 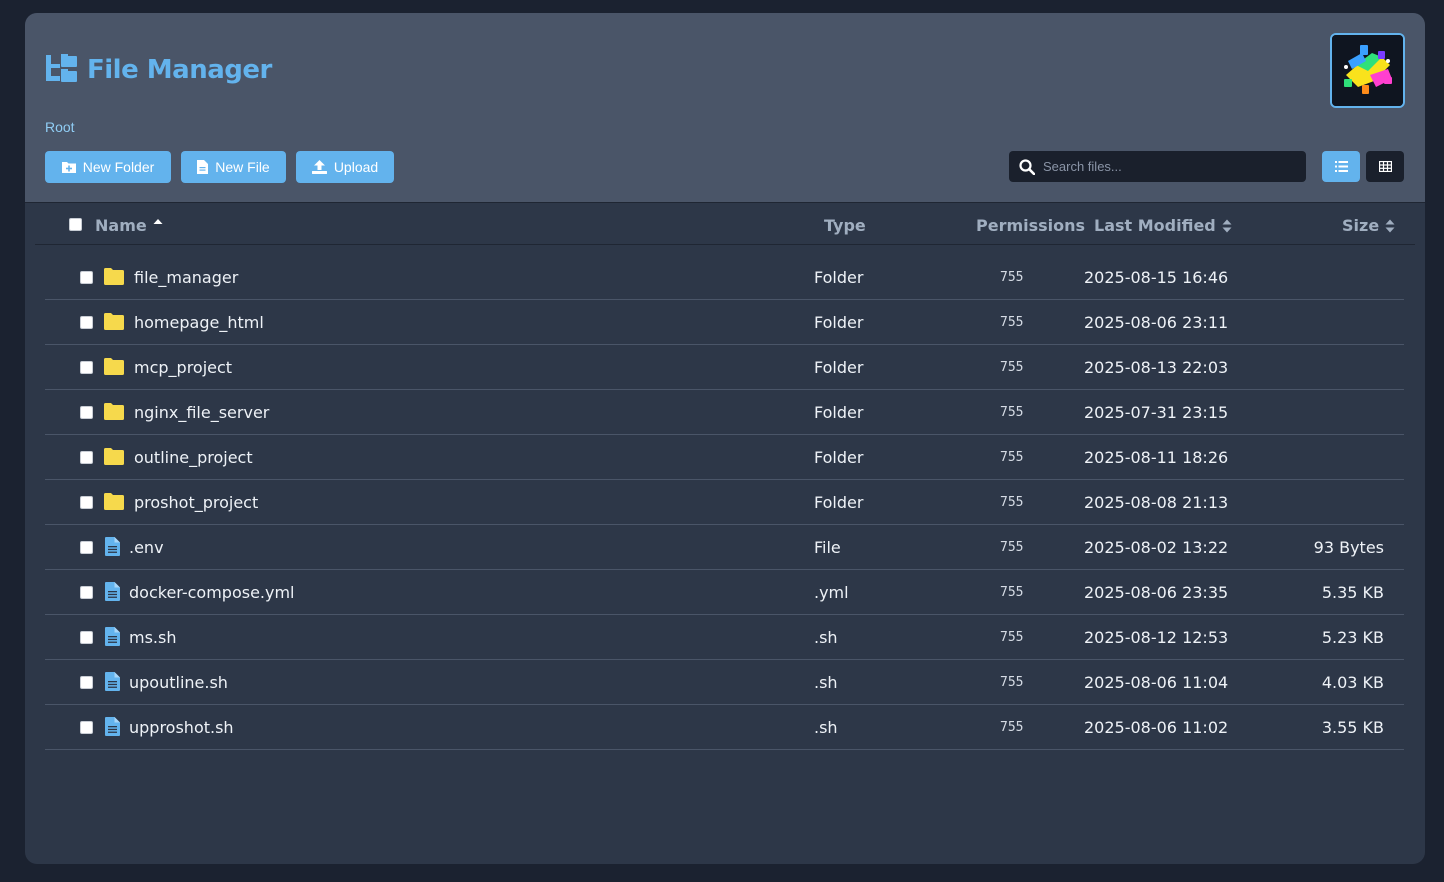 I want to click on select-all-checkbox, so click(x=75, y=224).